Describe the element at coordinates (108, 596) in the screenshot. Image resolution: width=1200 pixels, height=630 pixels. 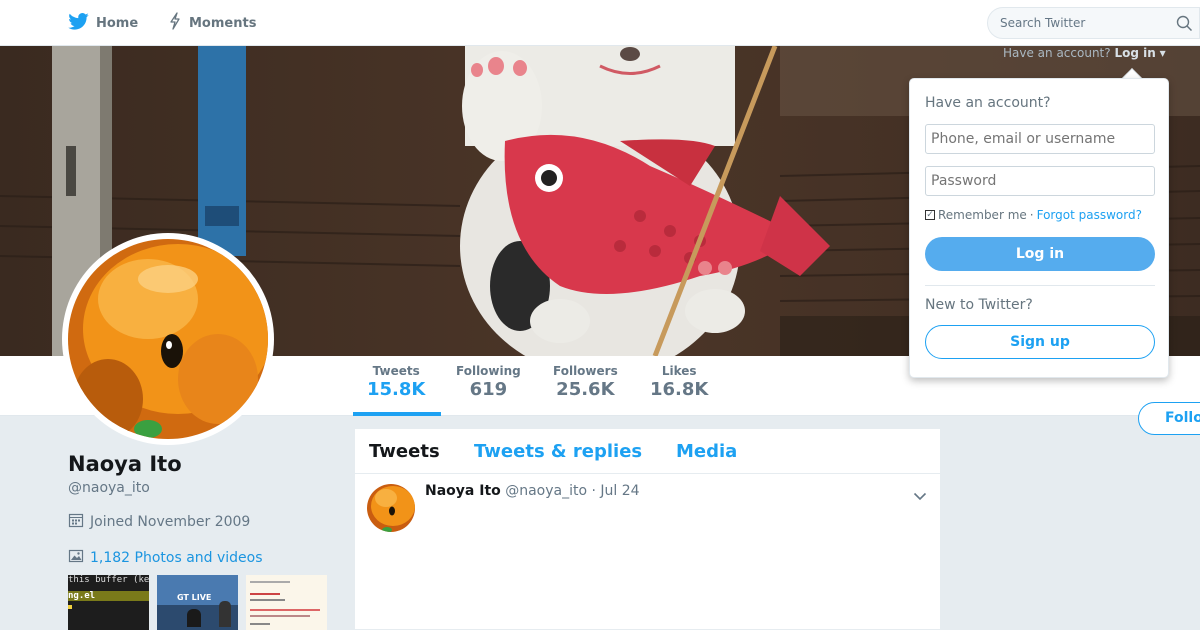
I see `thumb-text: ng.el` at that location.